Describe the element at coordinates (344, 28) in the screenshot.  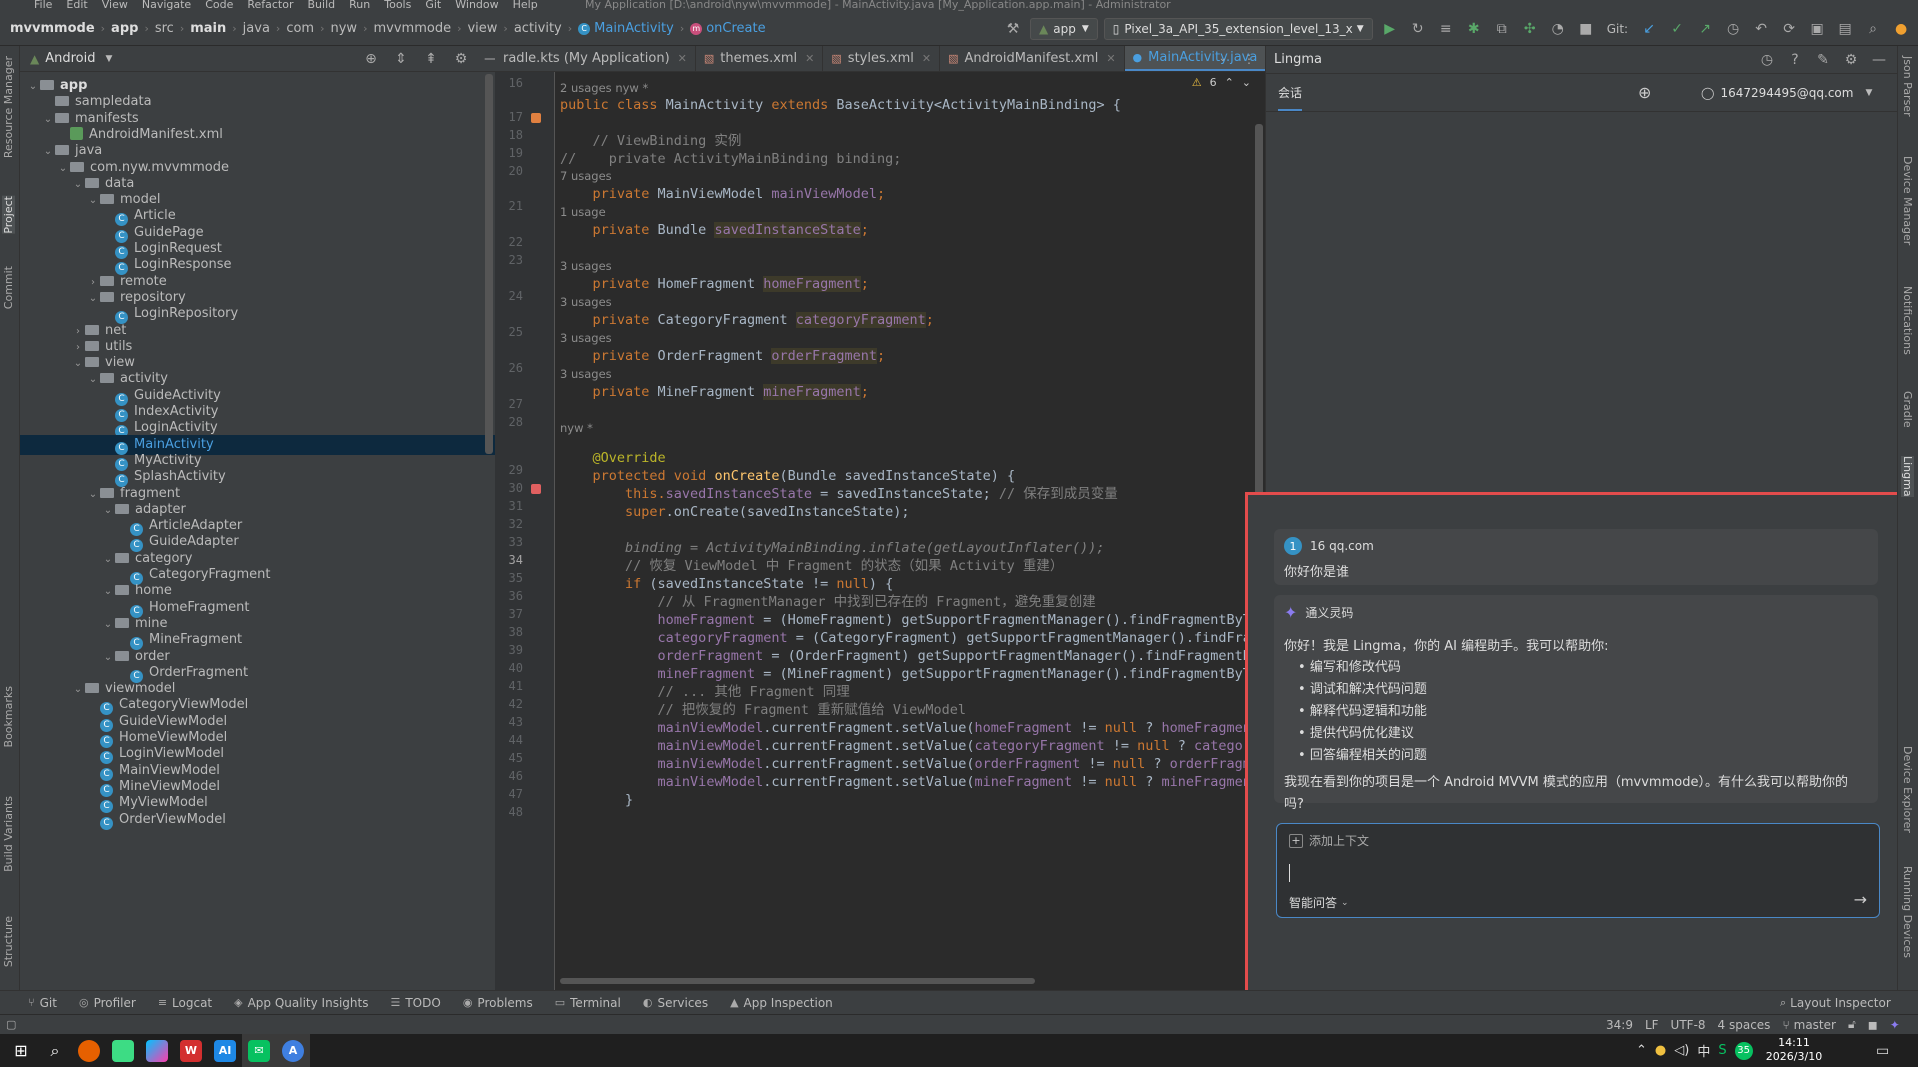
I see `breadcrumb-item: nyw` at that location.